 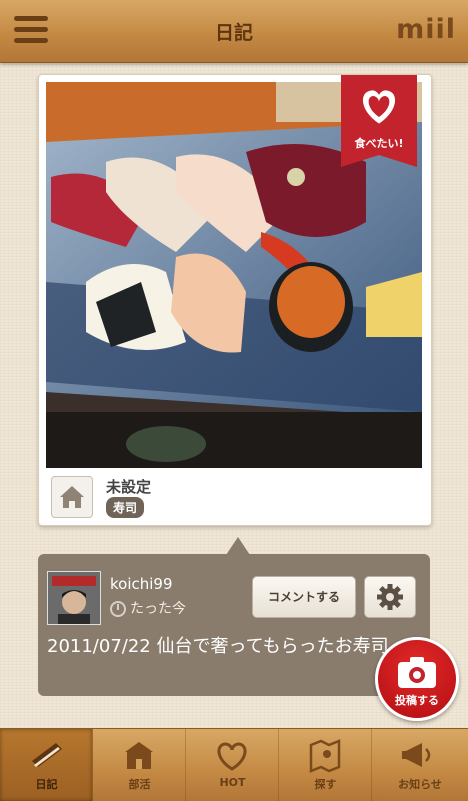 I want to click on nav-item-hot: HOT, so click(x=232, y=765).